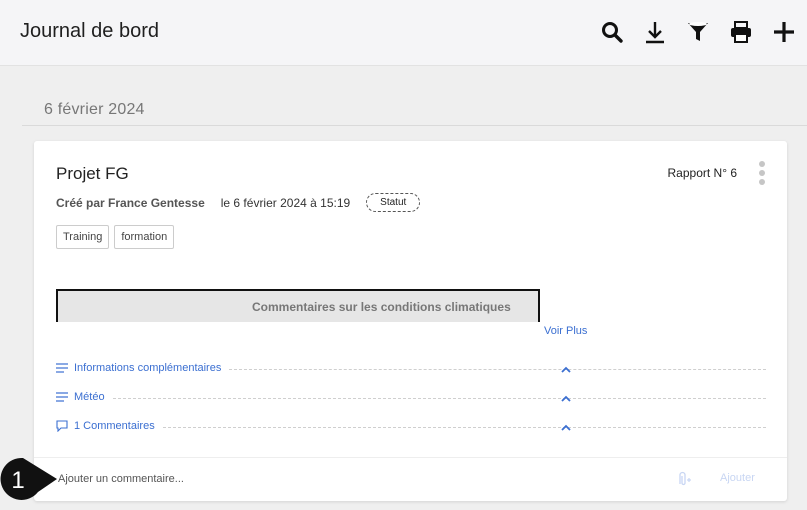  Describe the element at coordinates (94, 109) in the screenshot. I see `date-heading: 6 février 2024` at that location.